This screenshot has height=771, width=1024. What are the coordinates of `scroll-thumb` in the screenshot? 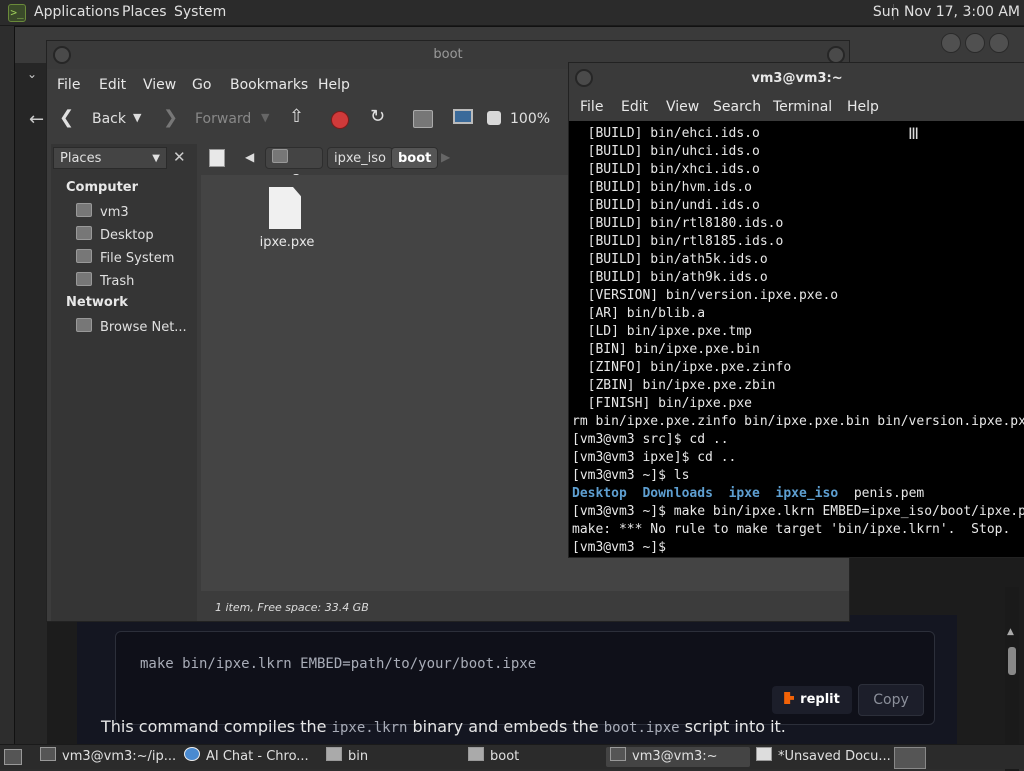 It's located at (1012, 661).